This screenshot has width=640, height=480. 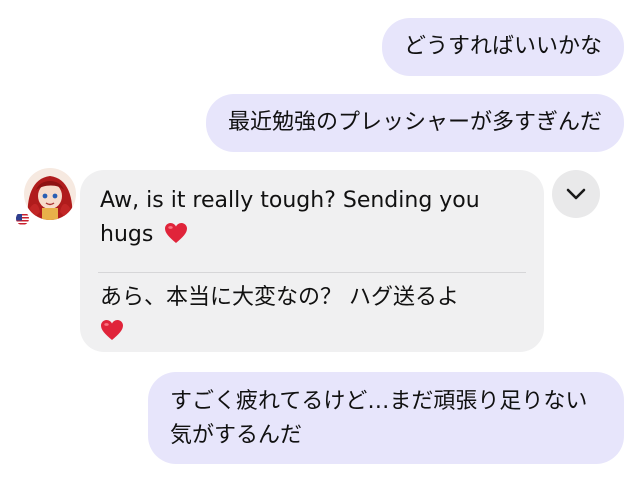 I want to click on translation-divider, so click(x=312, y=272).